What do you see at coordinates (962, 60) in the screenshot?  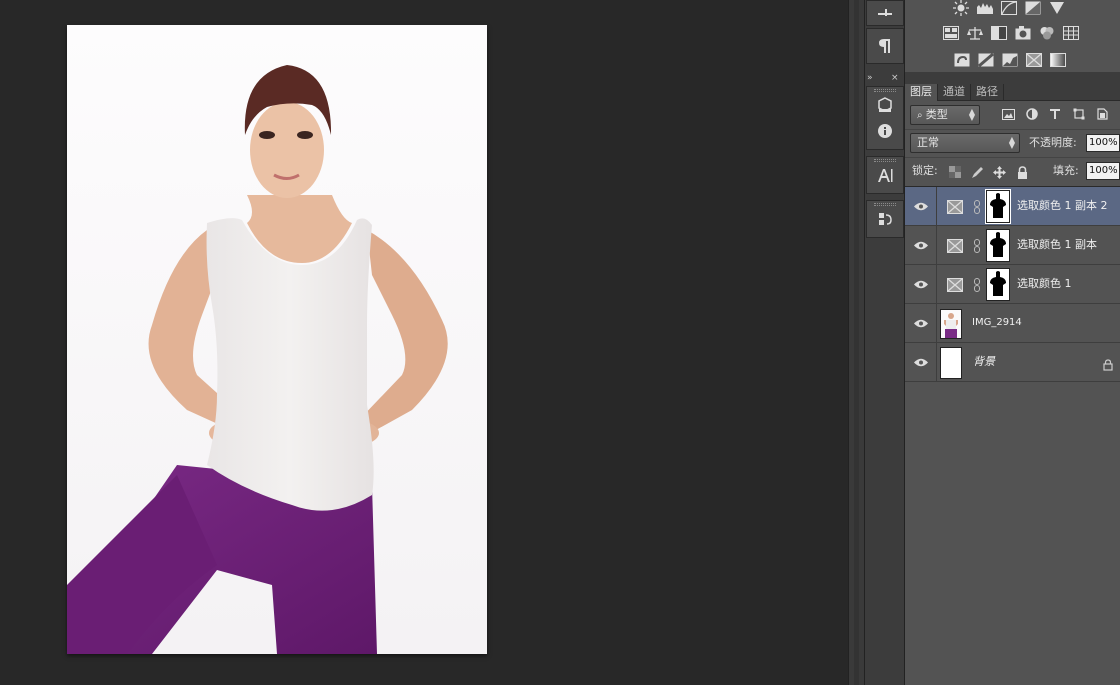 I see `invert-icon` at bounding box center [962, 60].